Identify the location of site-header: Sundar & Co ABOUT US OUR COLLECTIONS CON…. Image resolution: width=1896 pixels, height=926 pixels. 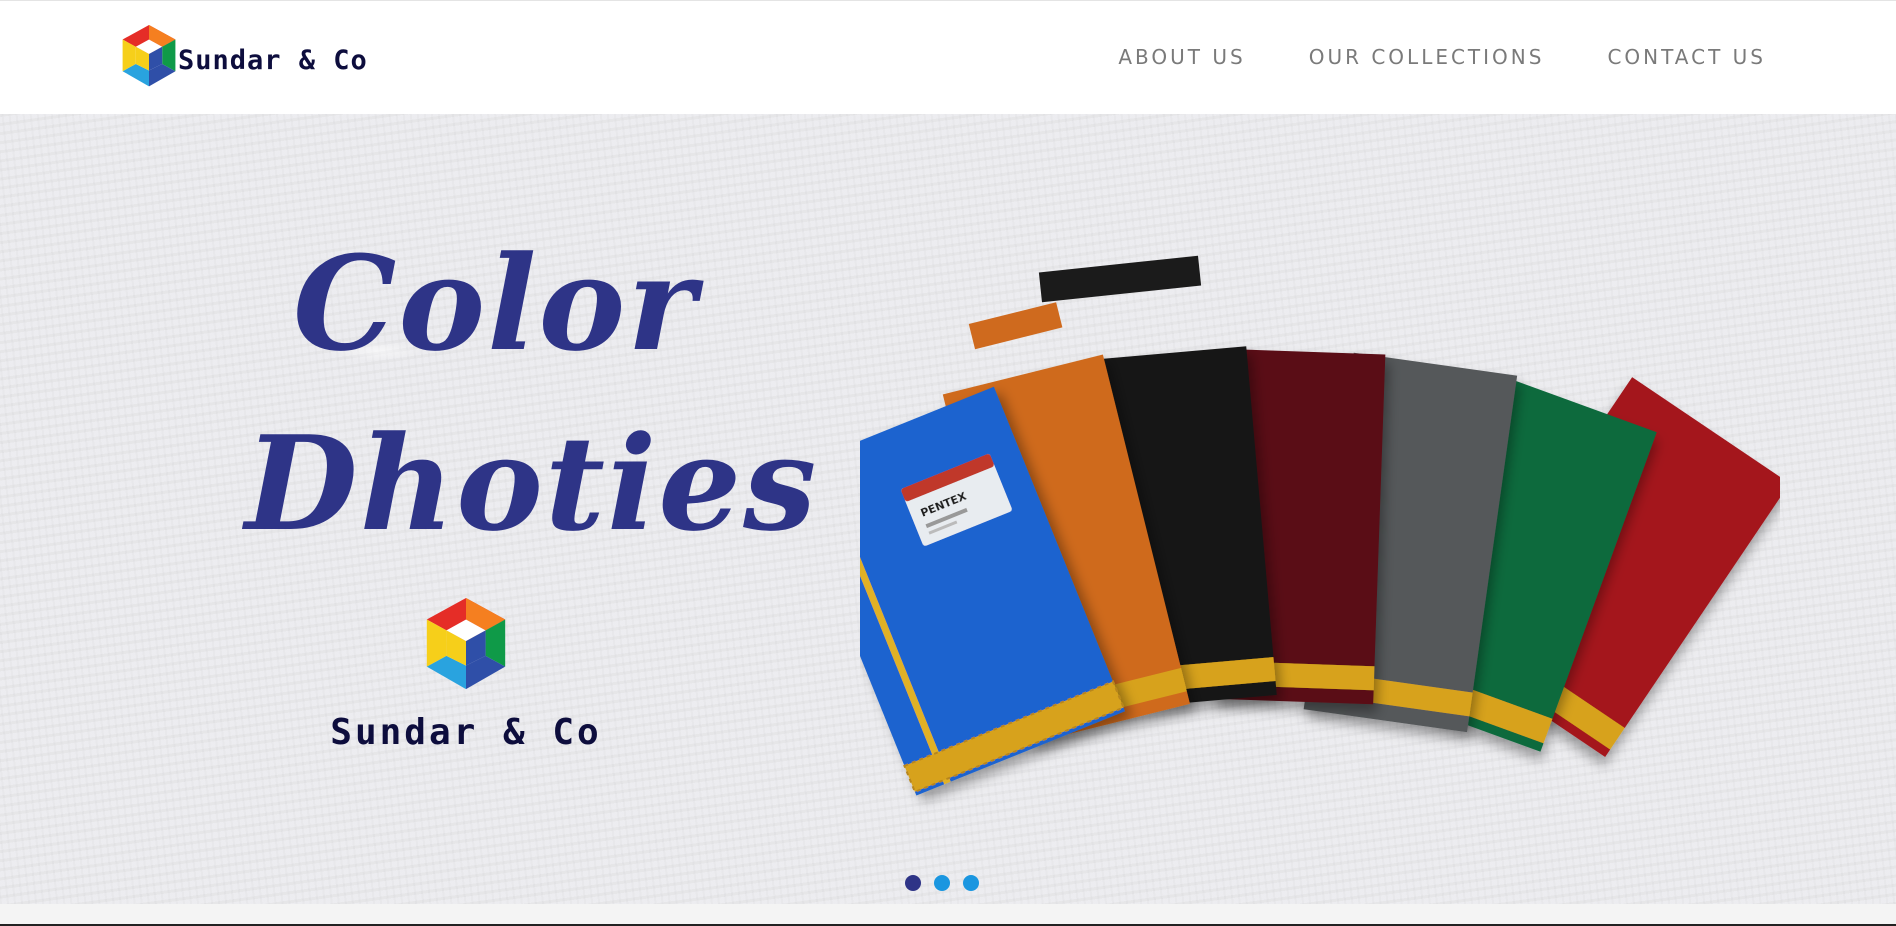
(948, 57).